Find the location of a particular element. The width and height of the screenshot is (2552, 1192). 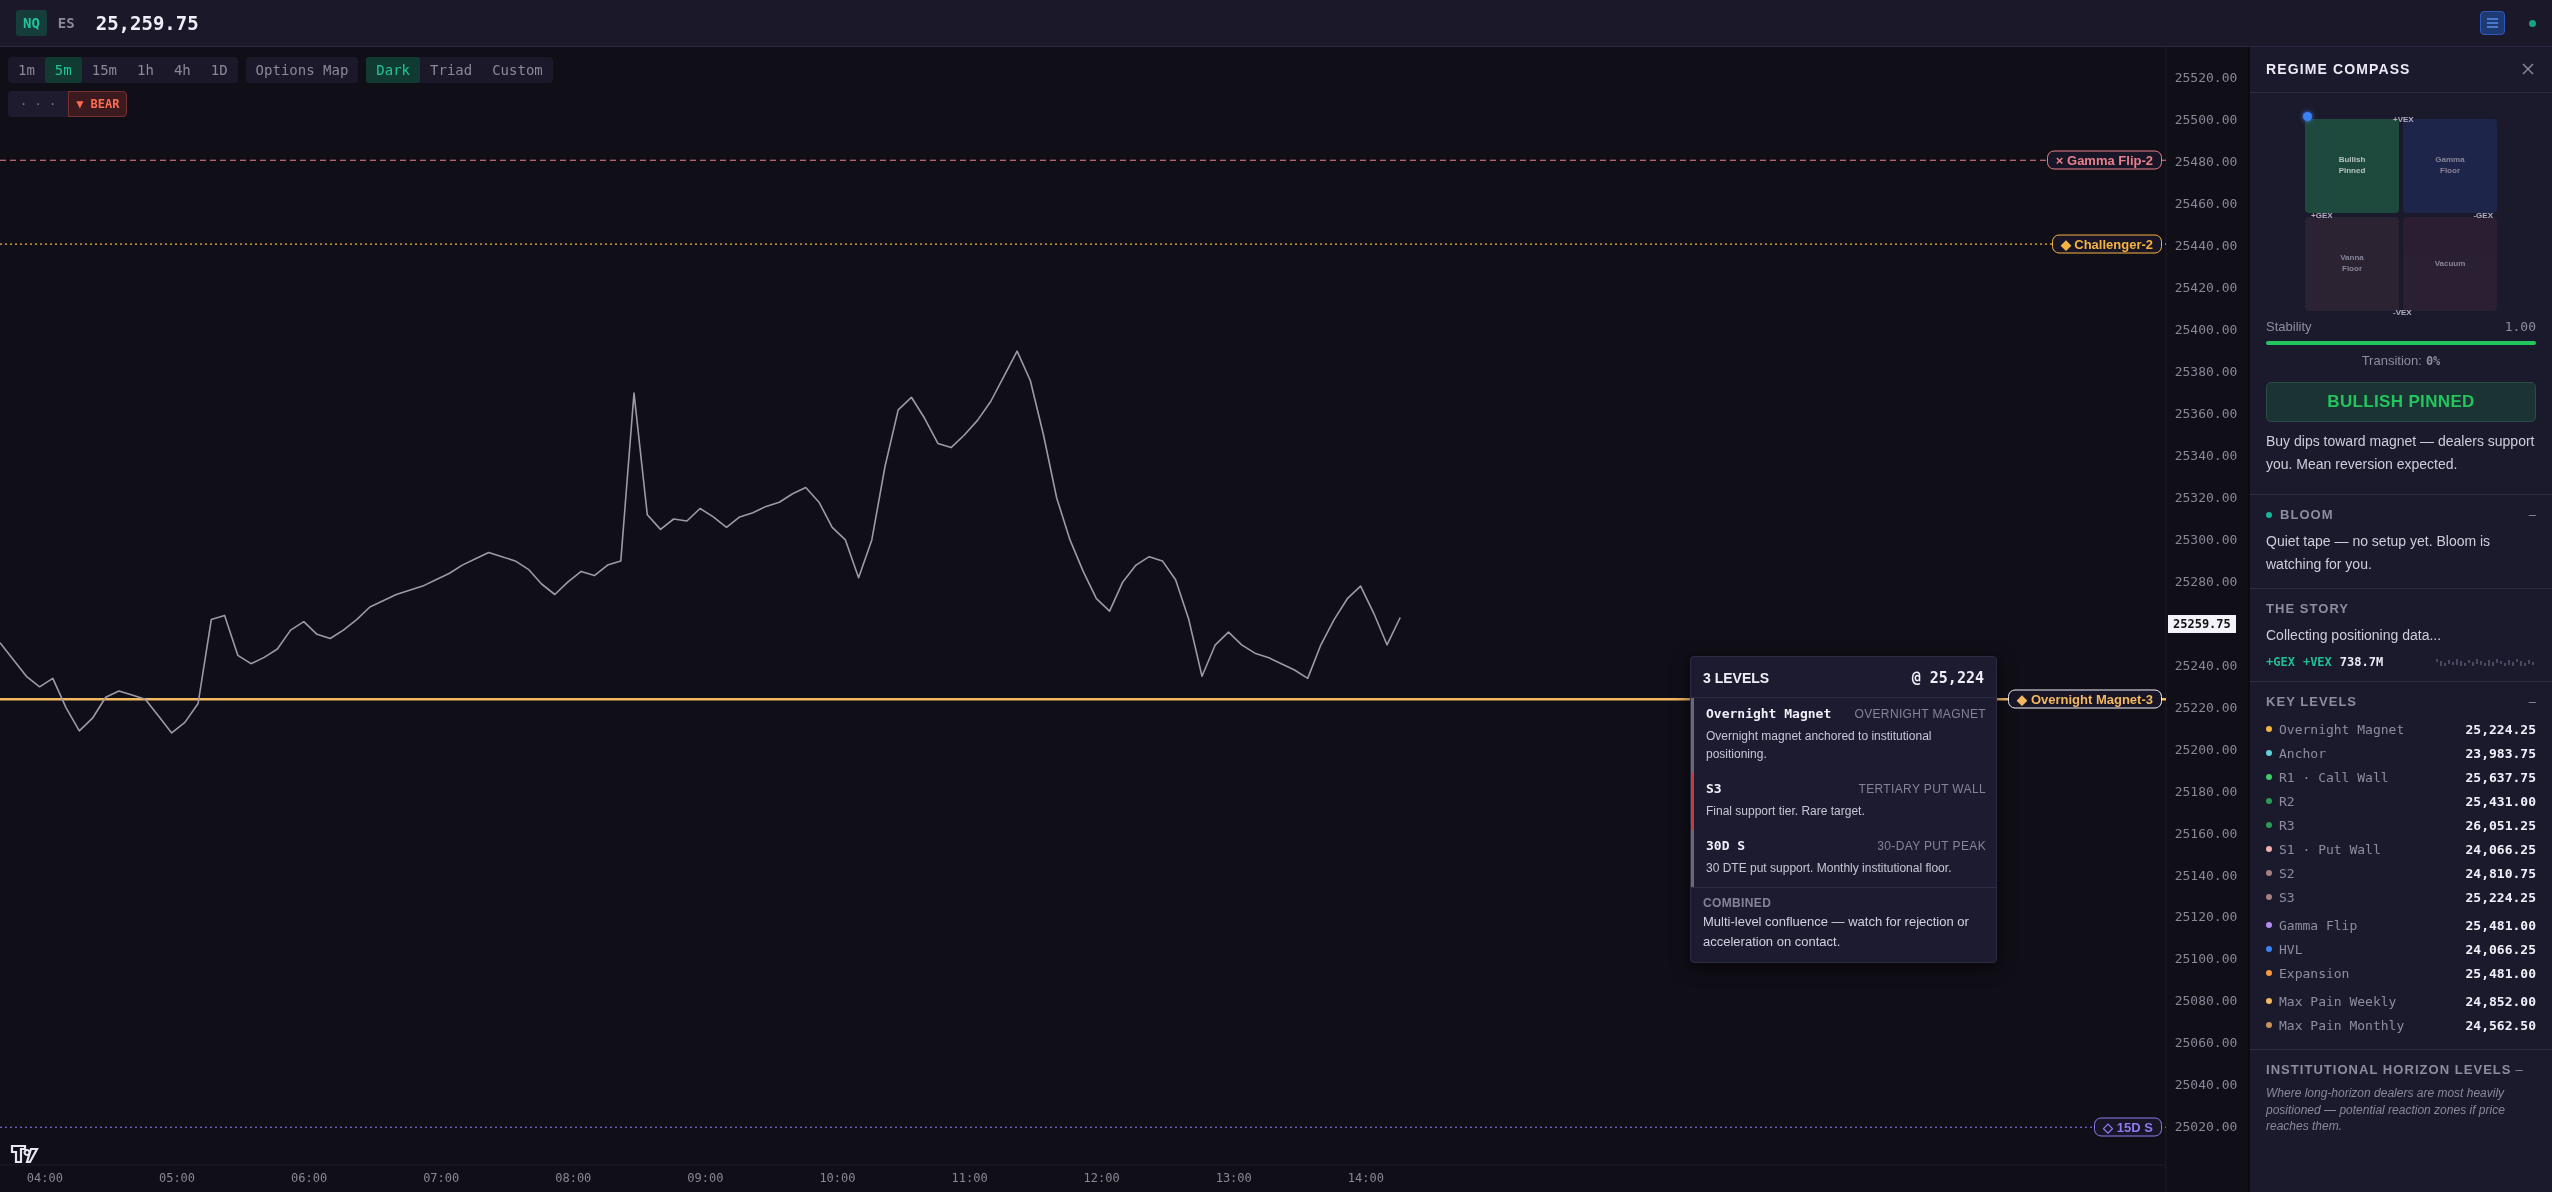

price-axis-label: 25280.00 is located at coordinates (2206, 581).